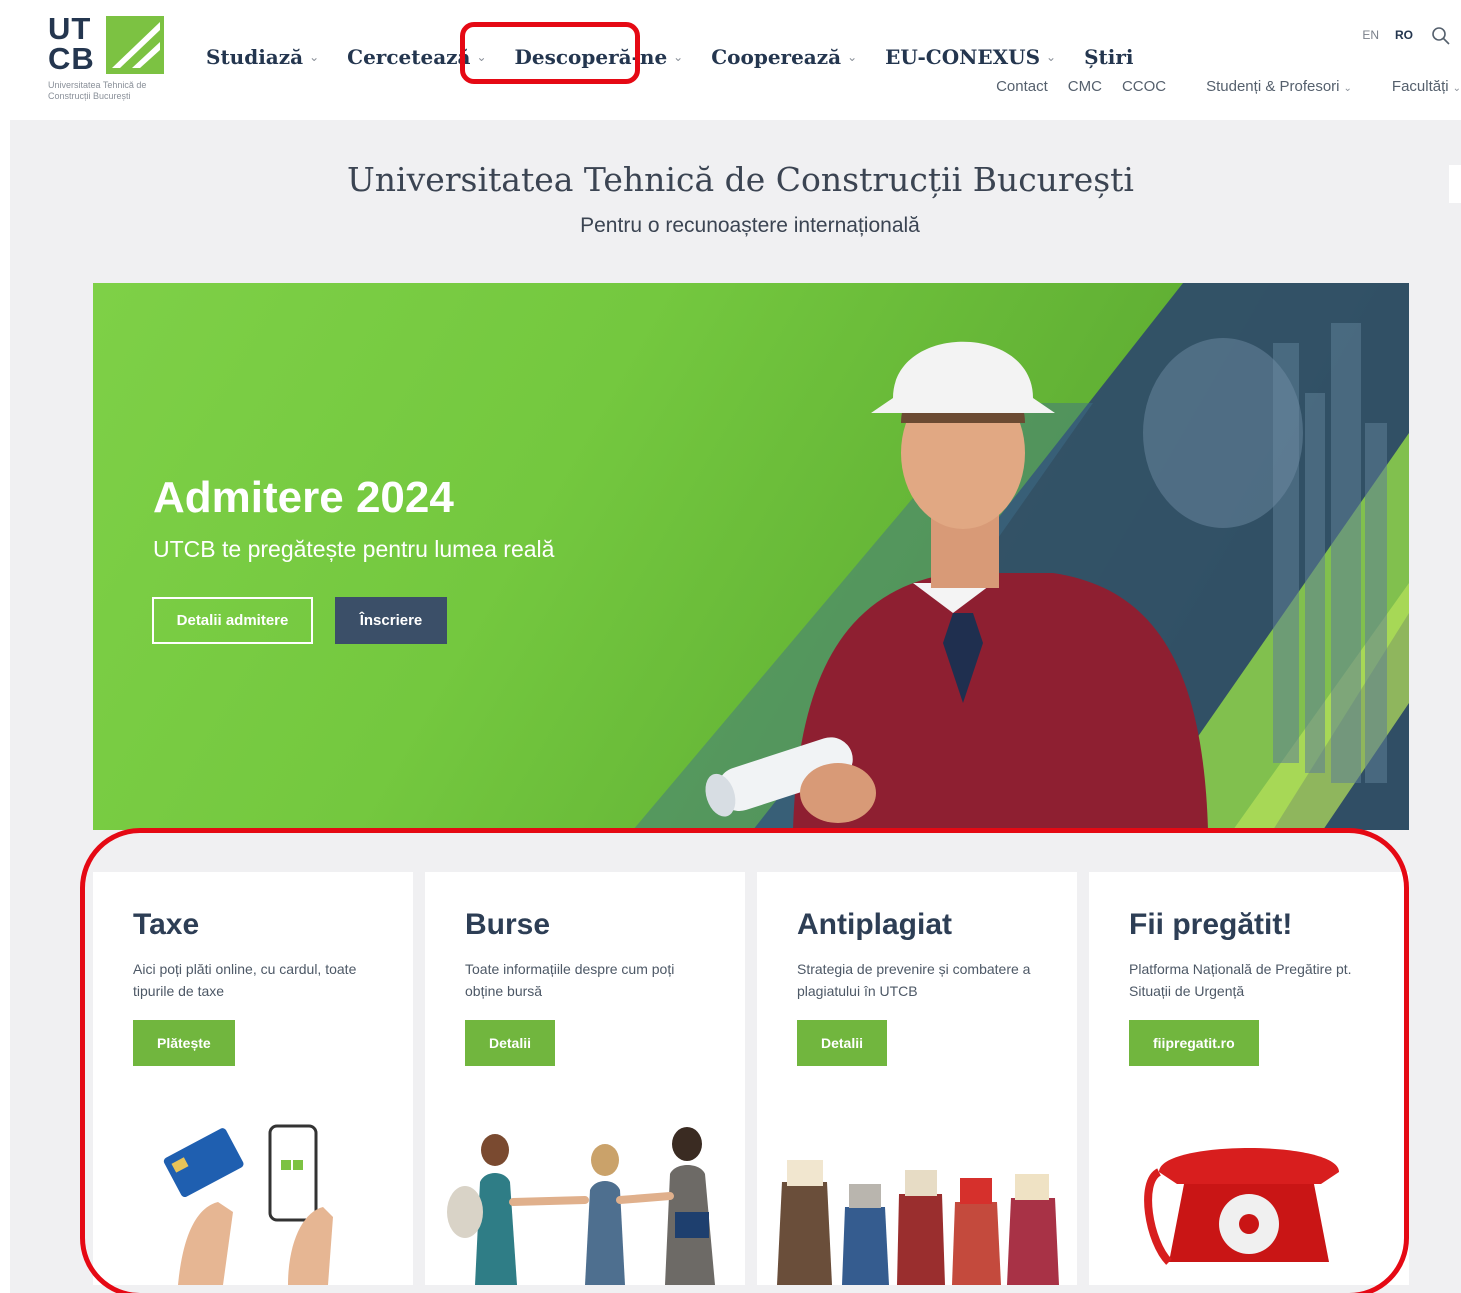 This screenshot has width=1461, height=1293. I want to click on nav-item-studiaza: Studiază ⌄, so click(262, 57).